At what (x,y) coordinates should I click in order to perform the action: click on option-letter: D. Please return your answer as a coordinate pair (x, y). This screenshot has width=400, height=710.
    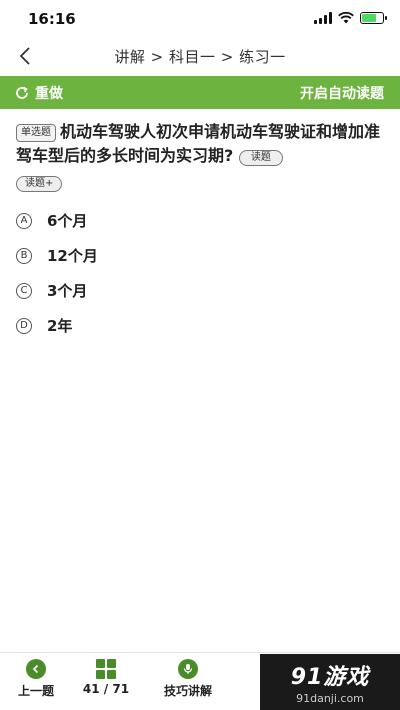
    Looking at the image, I should click on (24, 325).